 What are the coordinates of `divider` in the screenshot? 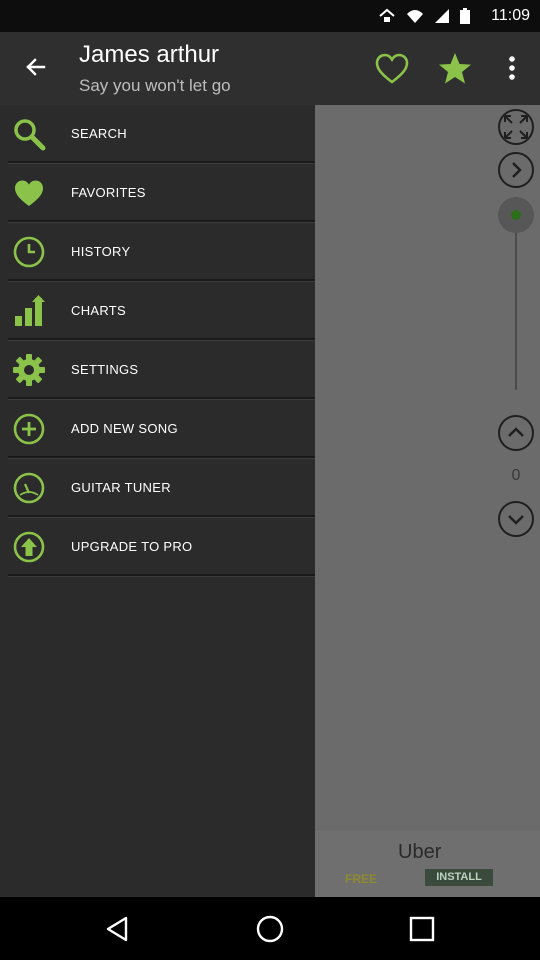 It's located at (161, 575).